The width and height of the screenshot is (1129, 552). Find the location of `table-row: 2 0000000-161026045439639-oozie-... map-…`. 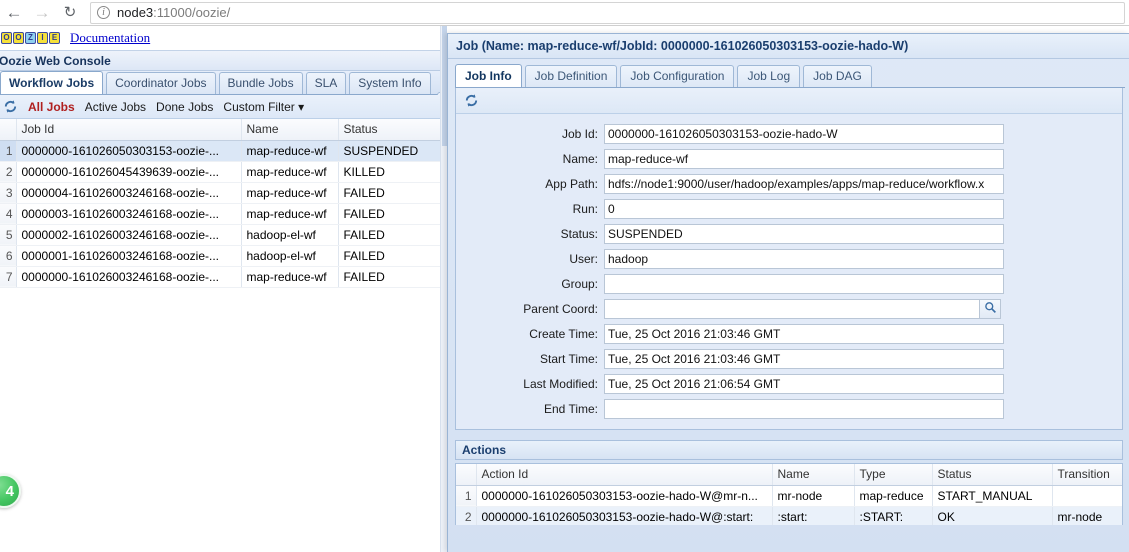

table-row: 2 0000000-161026045439639-oozie-... map-… is located at coordinates (223, 172).